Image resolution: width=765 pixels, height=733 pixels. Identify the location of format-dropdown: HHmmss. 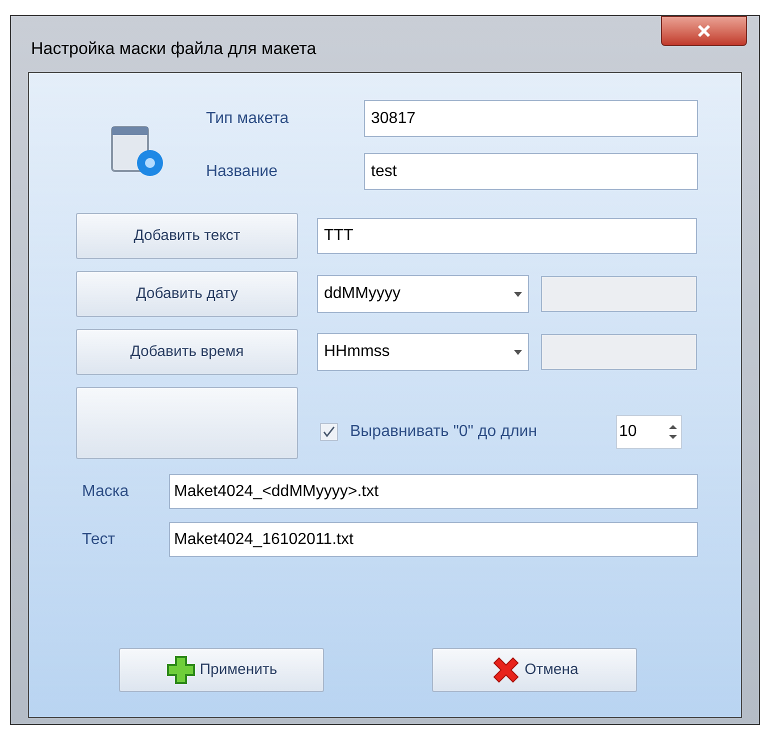
(423, 352).